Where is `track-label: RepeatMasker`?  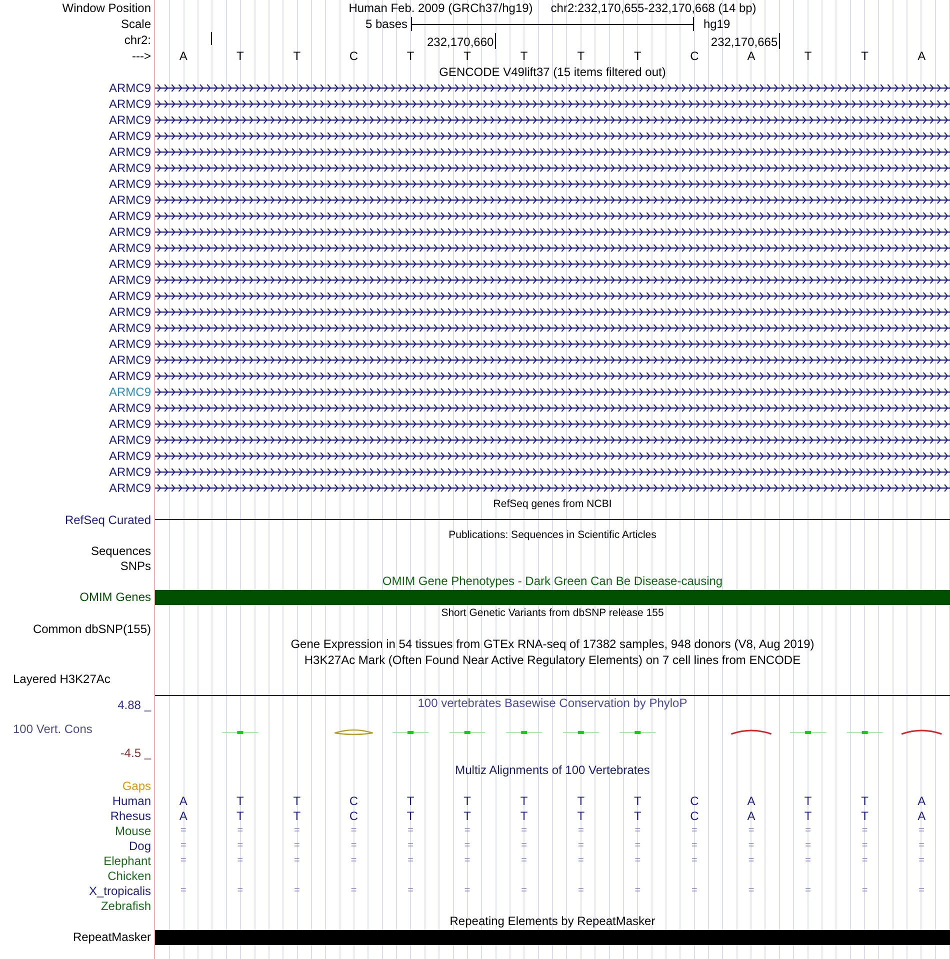 track-label: RepeatMasker is located at coordinates (111, 937).